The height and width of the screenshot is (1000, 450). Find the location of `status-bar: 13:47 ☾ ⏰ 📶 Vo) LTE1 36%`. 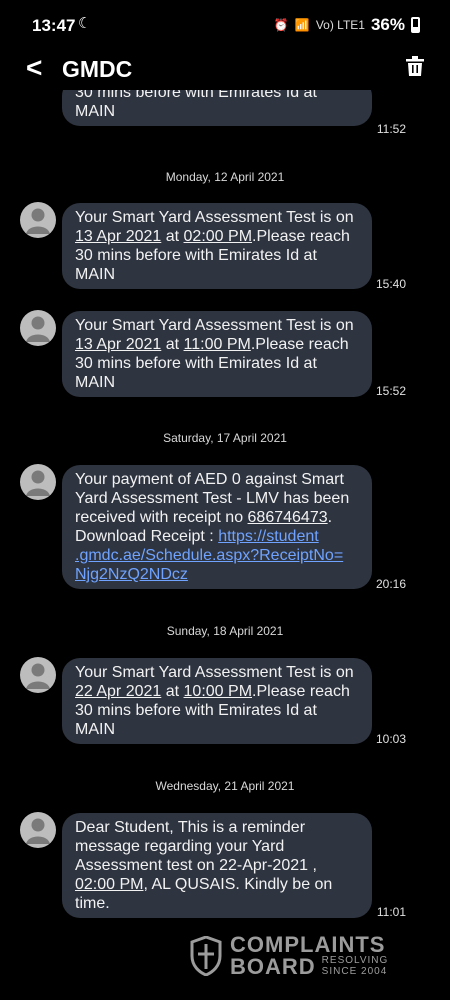

status-bar: 13:47 ☾ ⏰ 📶 Vo) LTE1 36% is located at coordinates (225, 25).